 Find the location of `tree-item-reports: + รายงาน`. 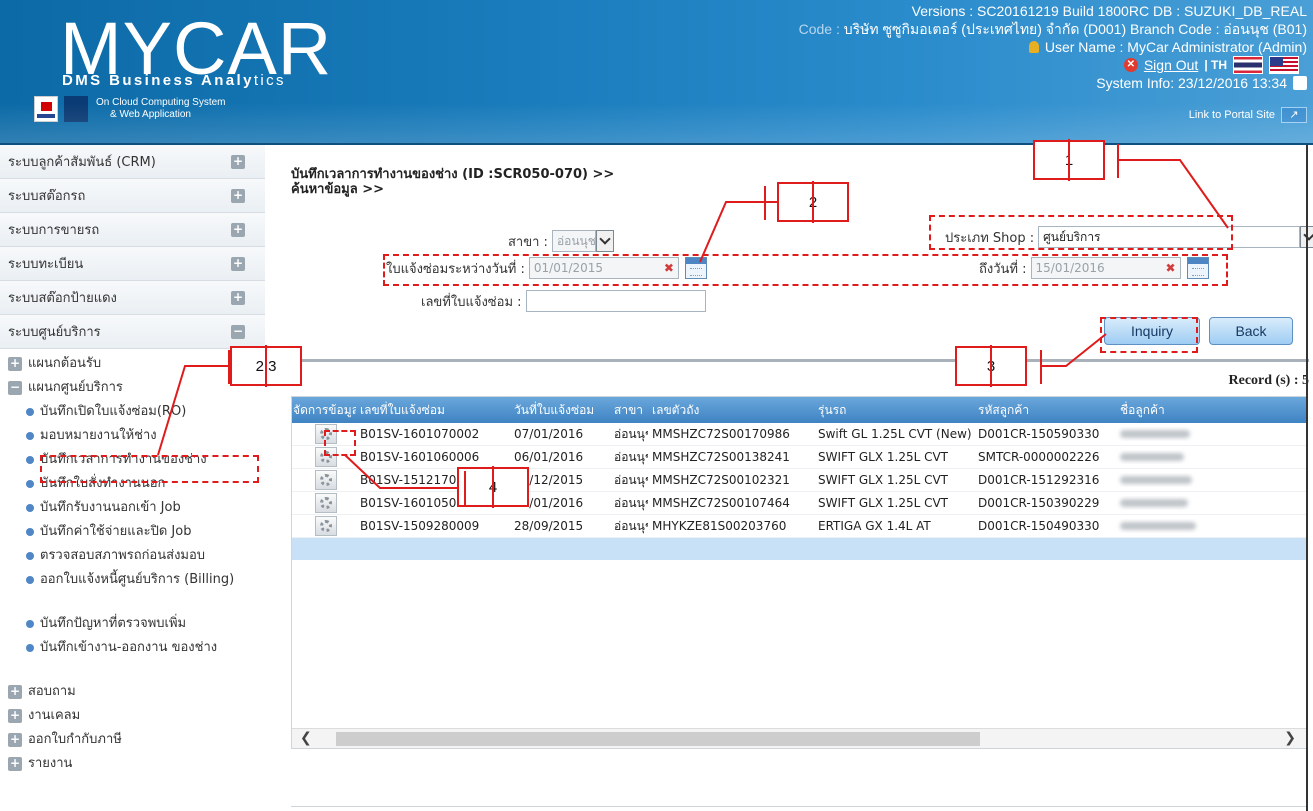

tree-item-reports: + รายงาน is located at coordinates (132, 767).